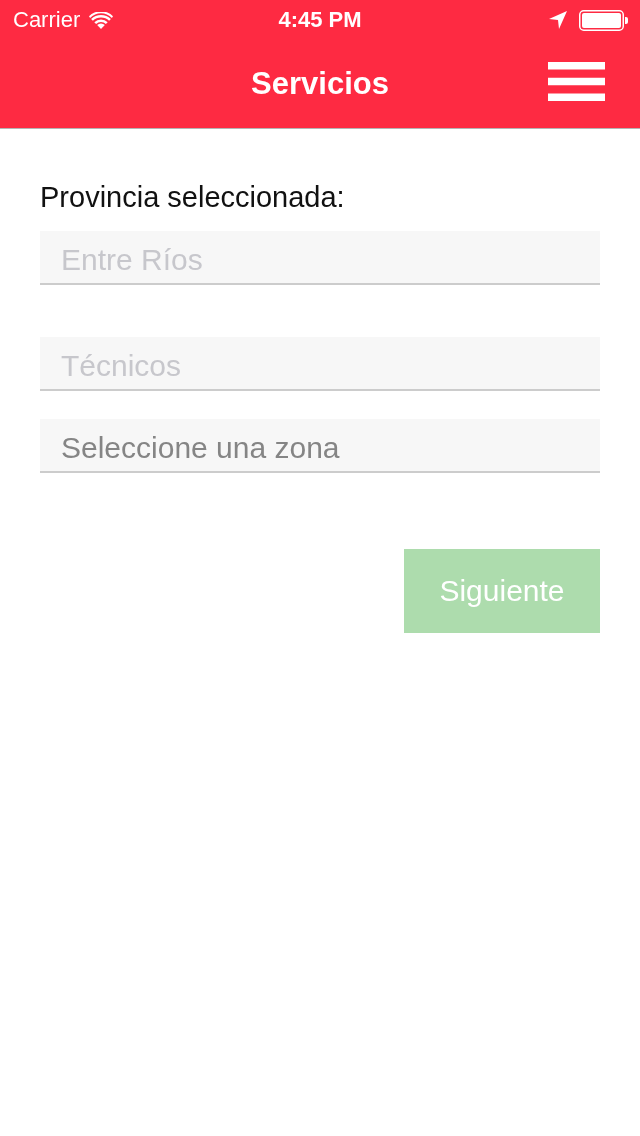  What do you see at coordinates (101, 20) in the screenshot?
I see `wifi-icon` at bounding box center [101, 20].